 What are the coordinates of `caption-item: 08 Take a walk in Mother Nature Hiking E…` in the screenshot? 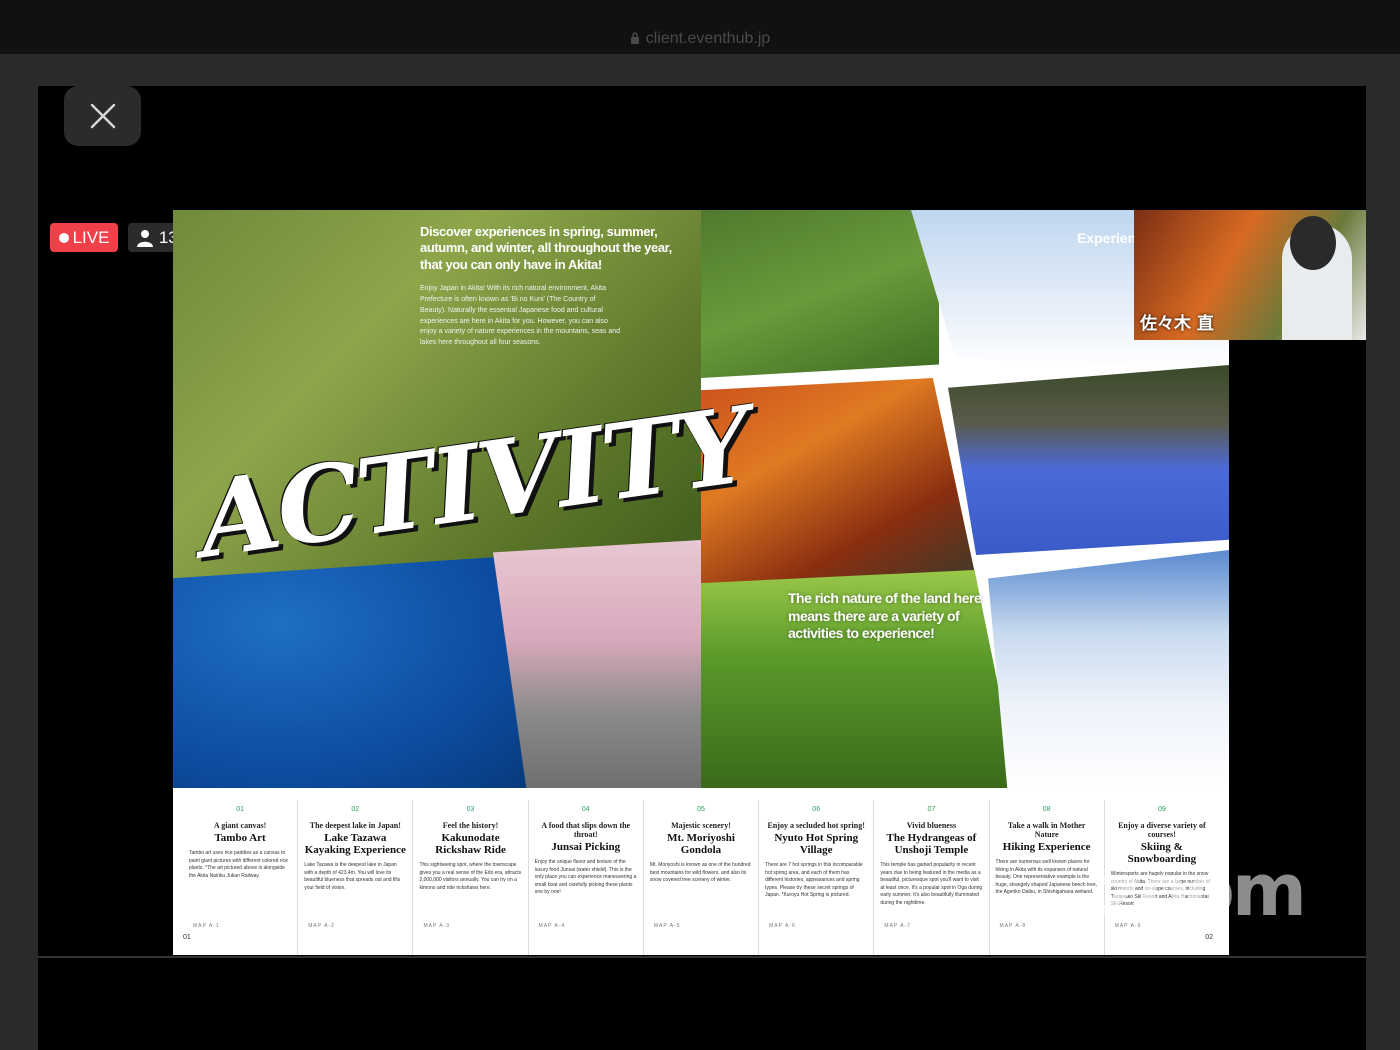 It's located at (1047, 877).